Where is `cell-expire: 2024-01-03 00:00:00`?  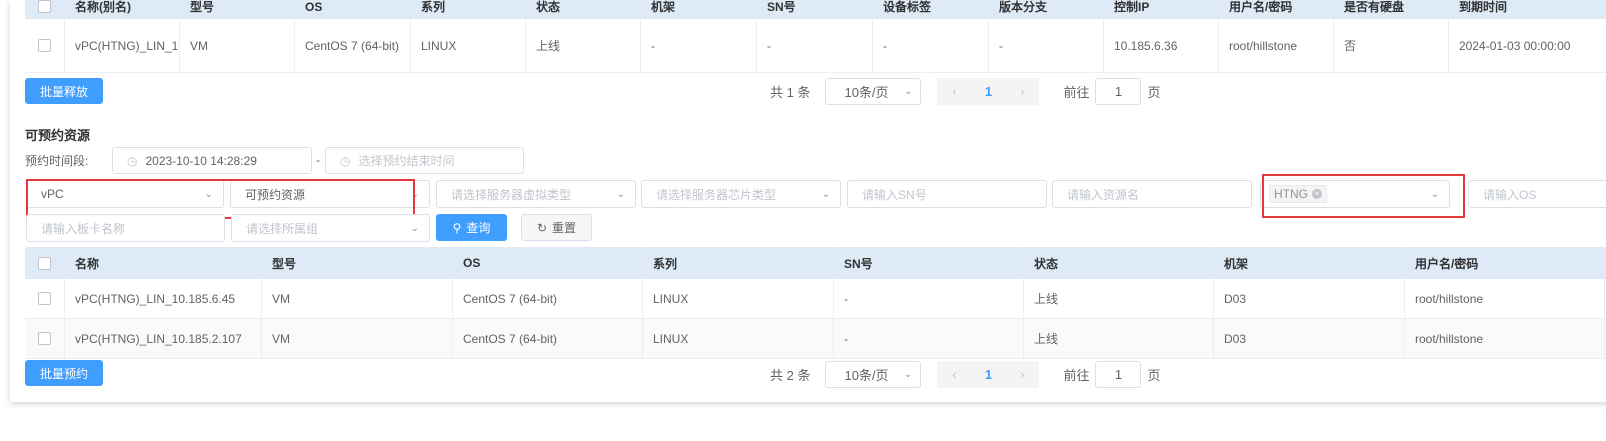 cell-expire: 2024-01-03 00:00:00 is located at coordinates (1527, 45).